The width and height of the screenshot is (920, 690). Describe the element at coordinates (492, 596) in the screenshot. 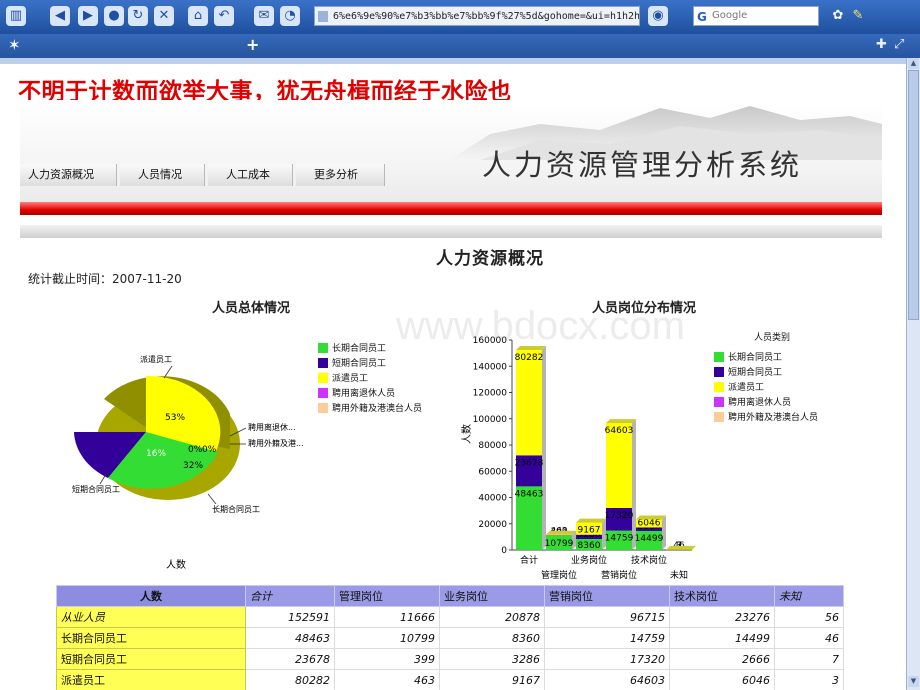

I see `column-header: 业务岗位` at that location.